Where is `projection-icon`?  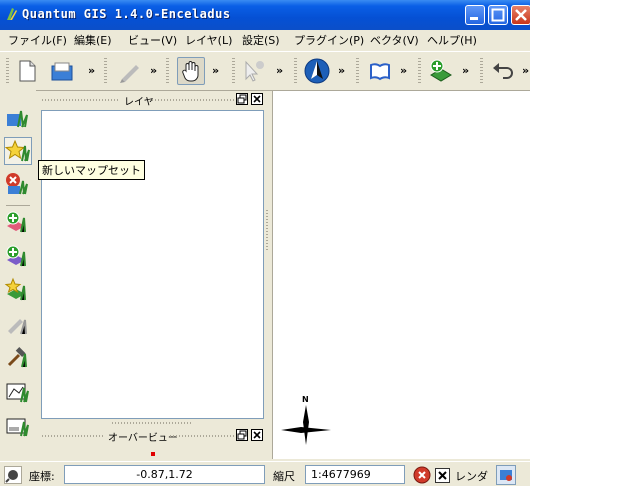 projection-icon is located at coordinates (506, 475).